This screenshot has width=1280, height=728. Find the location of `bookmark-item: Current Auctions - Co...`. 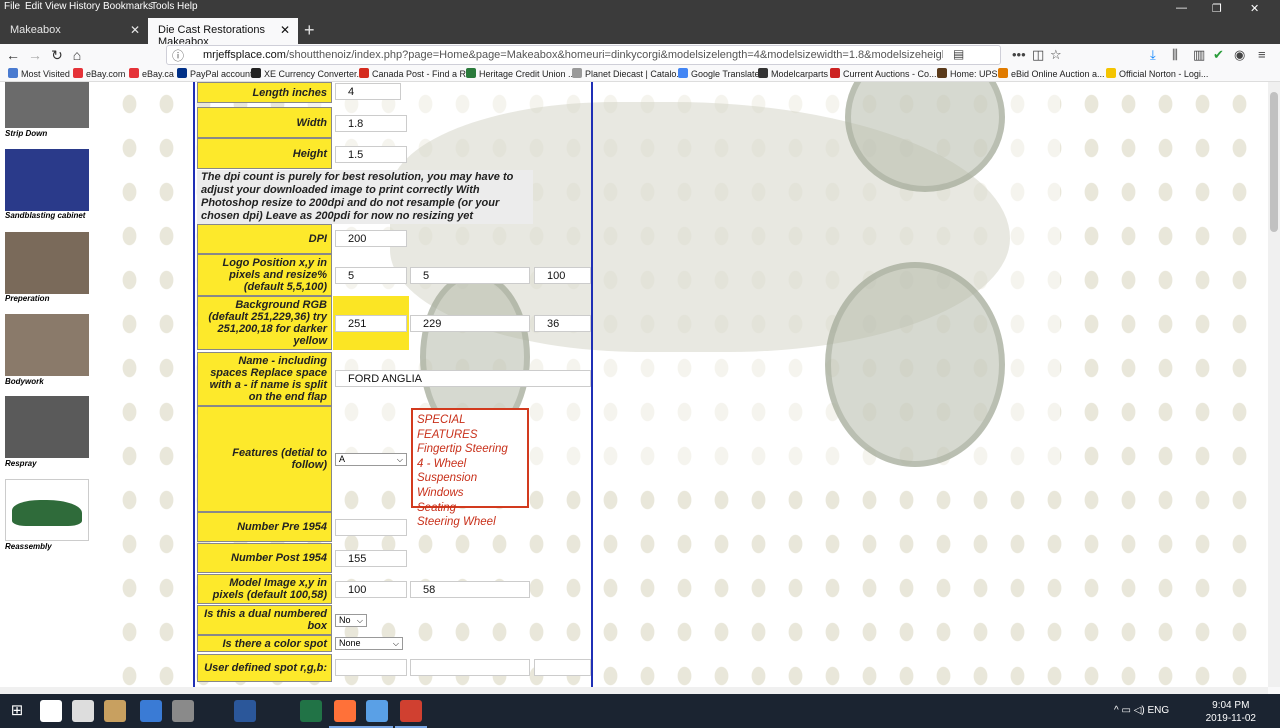

bookmark-item: Current Auctions - Co... is located at coordinates (883, 73).